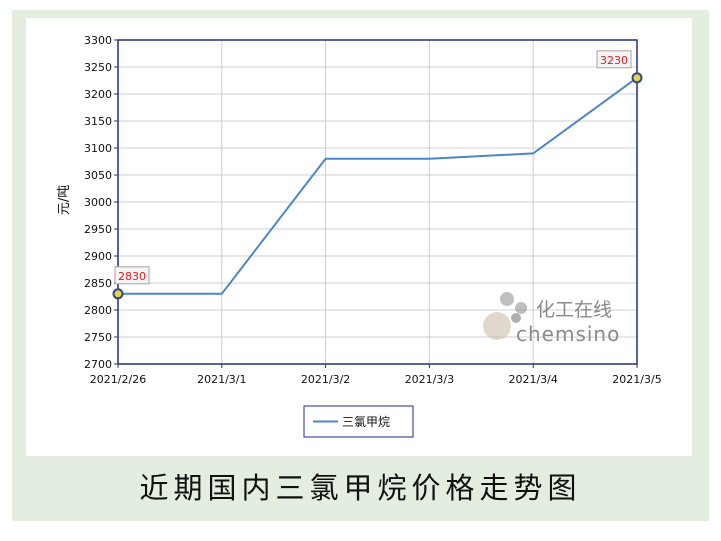 The height and width of the screenshot is (541, 721). I want to click on y-tick-label: 3200, so click(98, 94).